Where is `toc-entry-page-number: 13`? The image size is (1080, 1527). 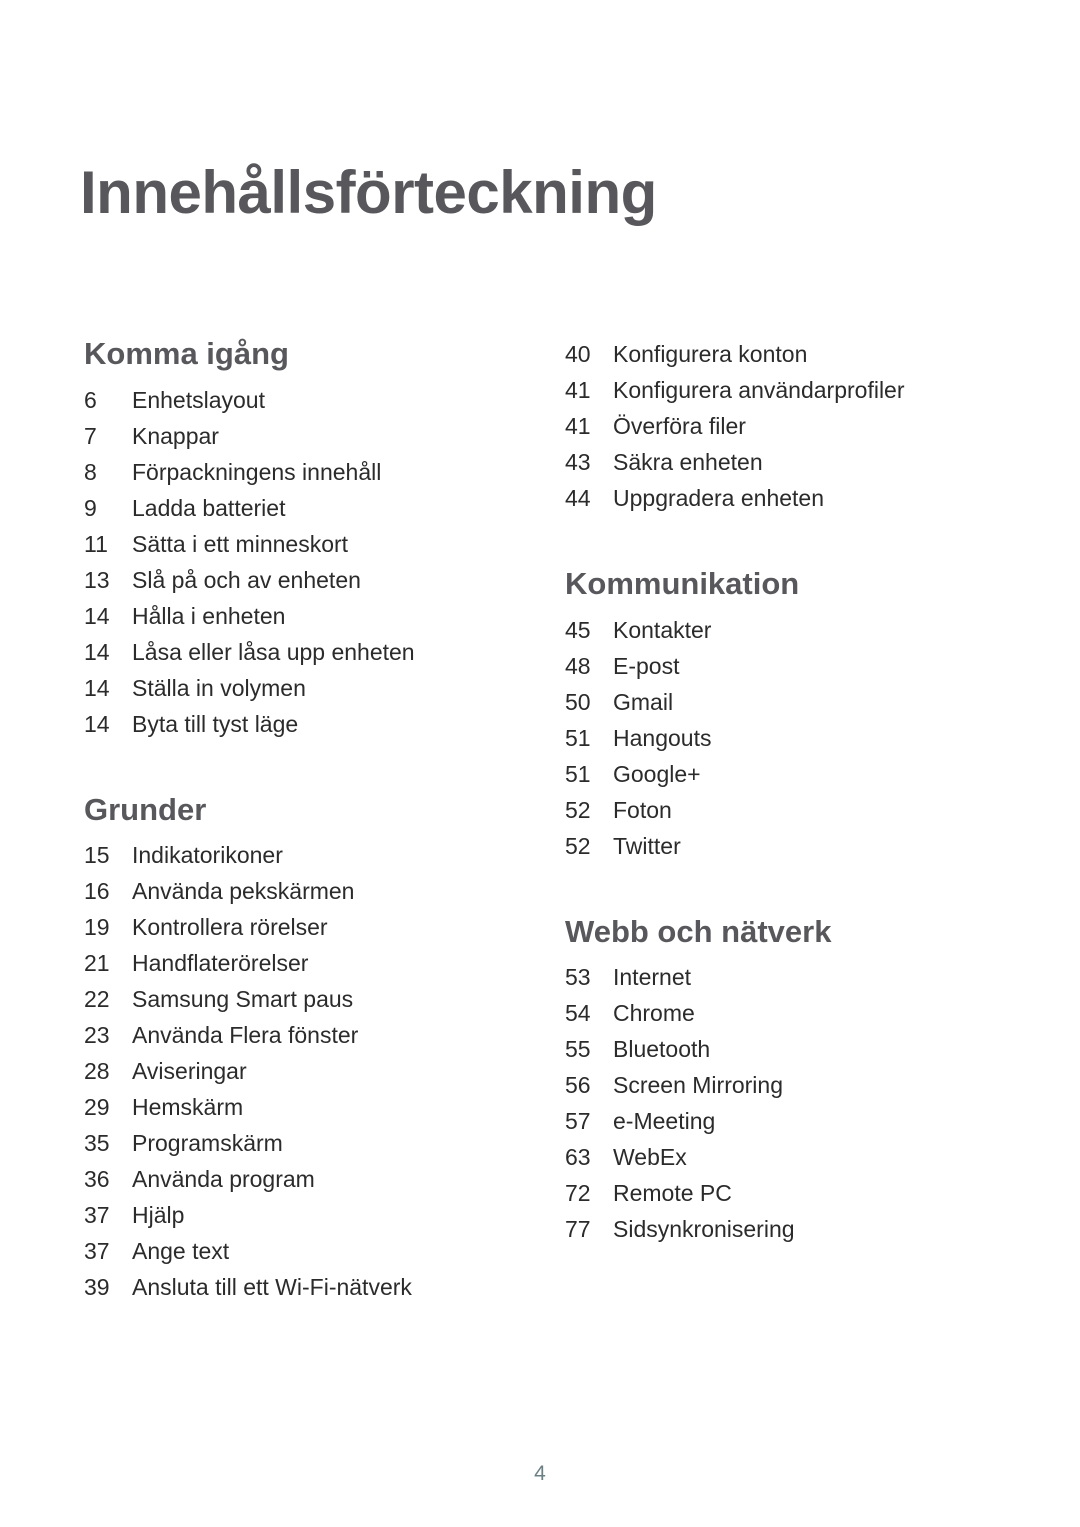 toc-entry-page-number: 13 is located at coordinates (97, 579).